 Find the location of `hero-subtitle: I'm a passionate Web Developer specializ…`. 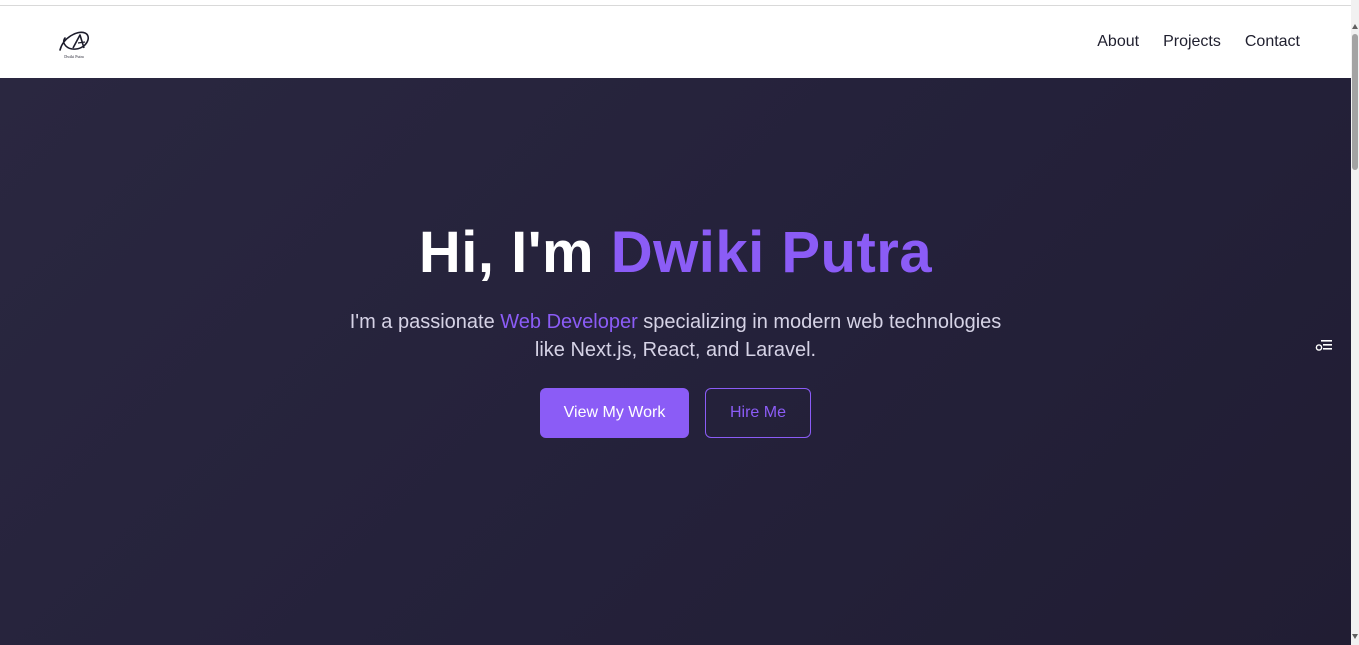

hero-subtitle: I'm a passionate Web Developer specializ… is located at coordinates (676, 336).